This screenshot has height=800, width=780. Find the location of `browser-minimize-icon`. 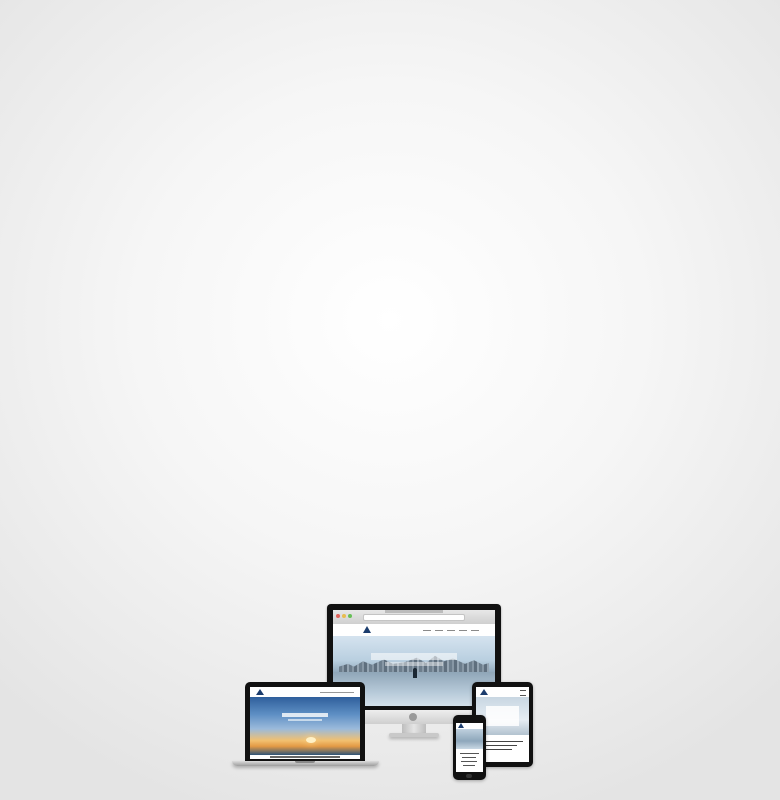

browser-minimize-icon is located at coordinates (344, 616).